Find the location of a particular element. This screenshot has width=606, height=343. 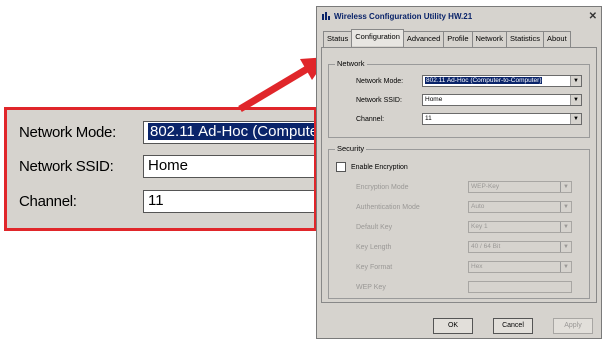

default-key-select: Key 1 ▼ is located at coordinates (520, 227).